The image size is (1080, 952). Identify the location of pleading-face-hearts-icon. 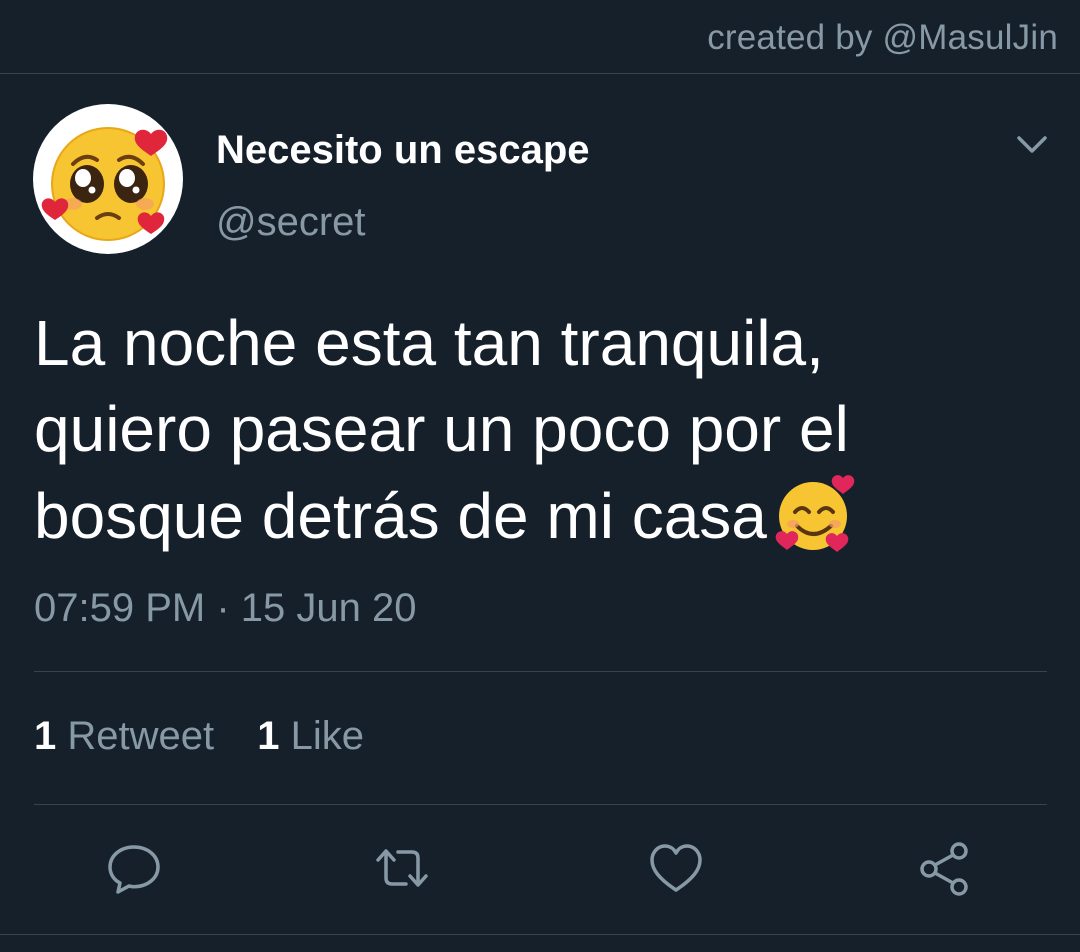
(104, 184).